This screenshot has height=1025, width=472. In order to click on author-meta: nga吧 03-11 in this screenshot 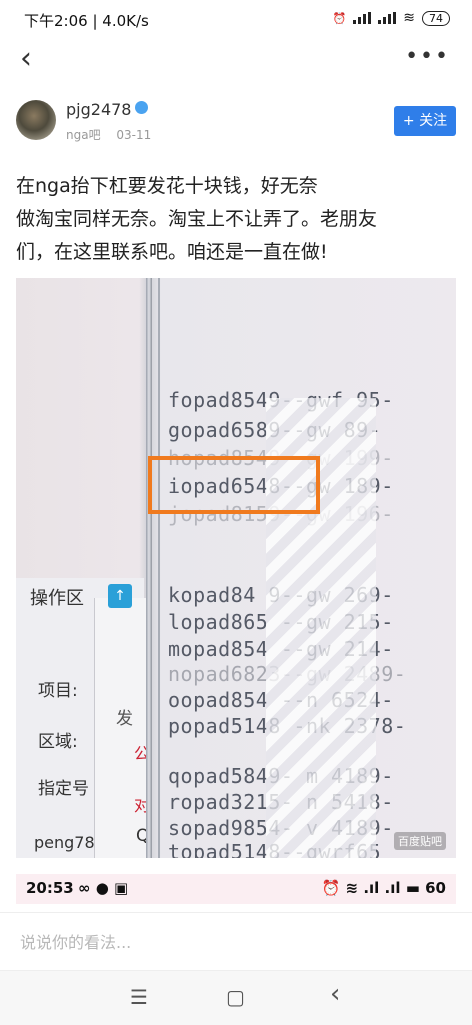, I will do `click(114, 134)`.